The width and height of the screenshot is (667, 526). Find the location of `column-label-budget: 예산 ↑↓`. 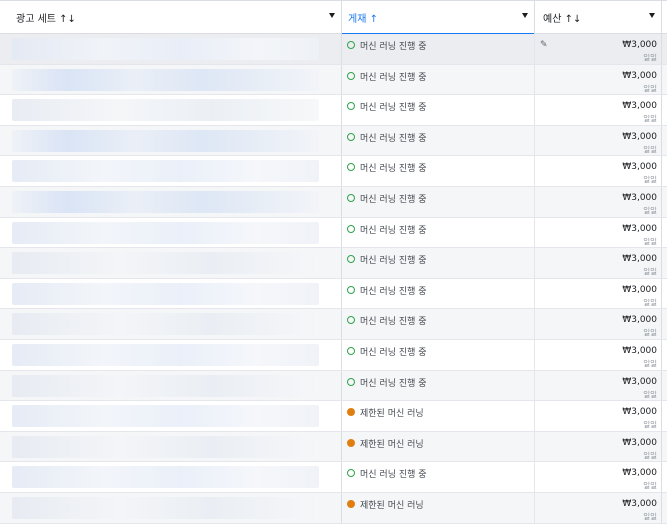

column-label-budget: 예산 ↑↓ is located at coordinates (562, 19).